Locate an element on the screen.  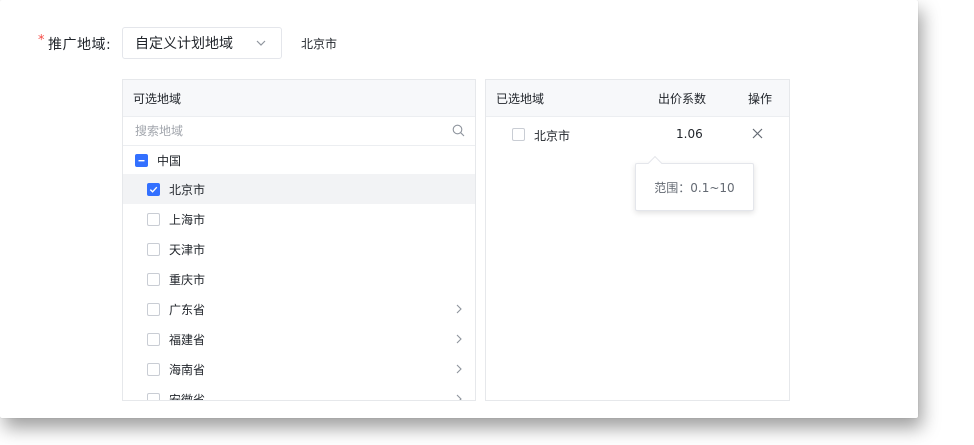
region-label: 安徽省 is located at coordinates (187, 396).